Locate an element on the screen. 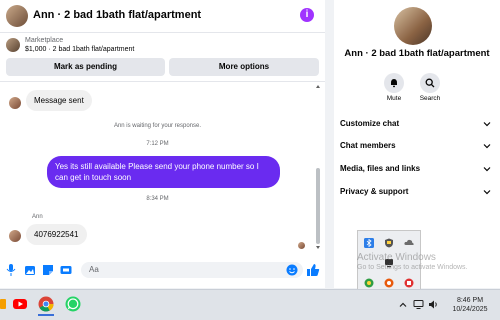 The height and width of the screenshot is (320, 500). like-icon is located at coordinates (313, 270).